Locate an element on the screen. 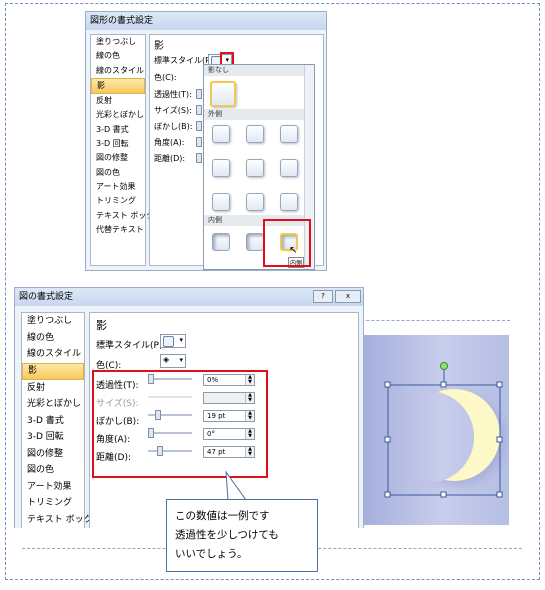 The width and height of the screenshot is (545, 590). shadow-none-tile is located at coordinates (223, 94).